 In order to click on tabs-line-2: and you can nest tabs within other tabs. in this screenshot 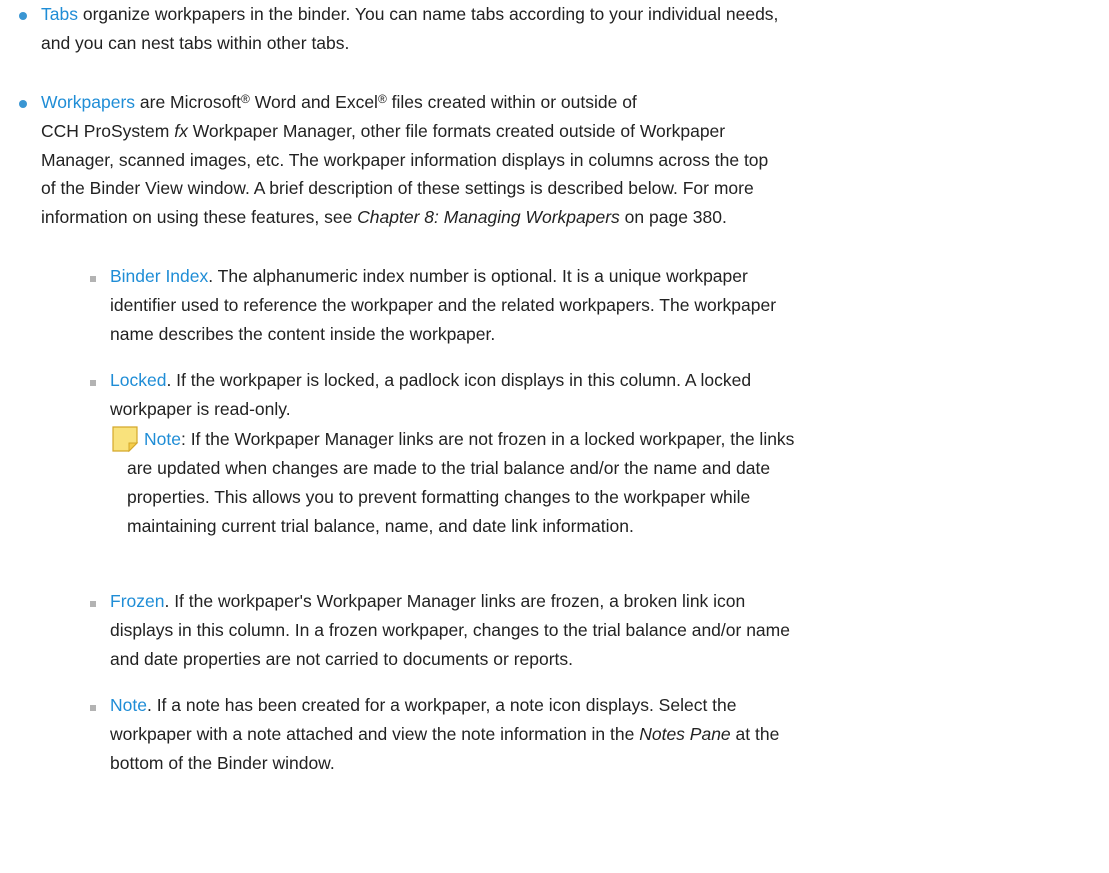, I will do `click(195, 42)`.